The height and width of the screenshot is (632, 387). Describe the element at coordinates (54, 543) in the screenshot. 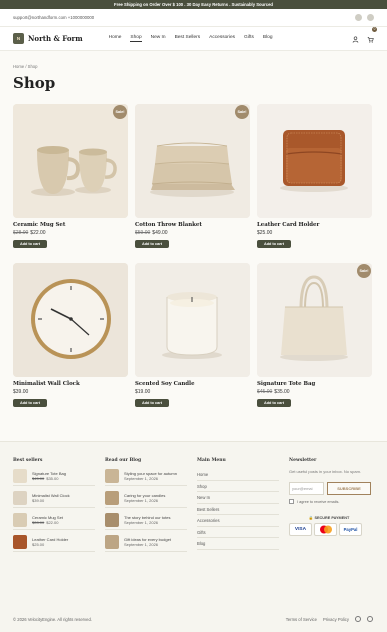

I see `list-item: Leather Card Holder $25.00` at that location.